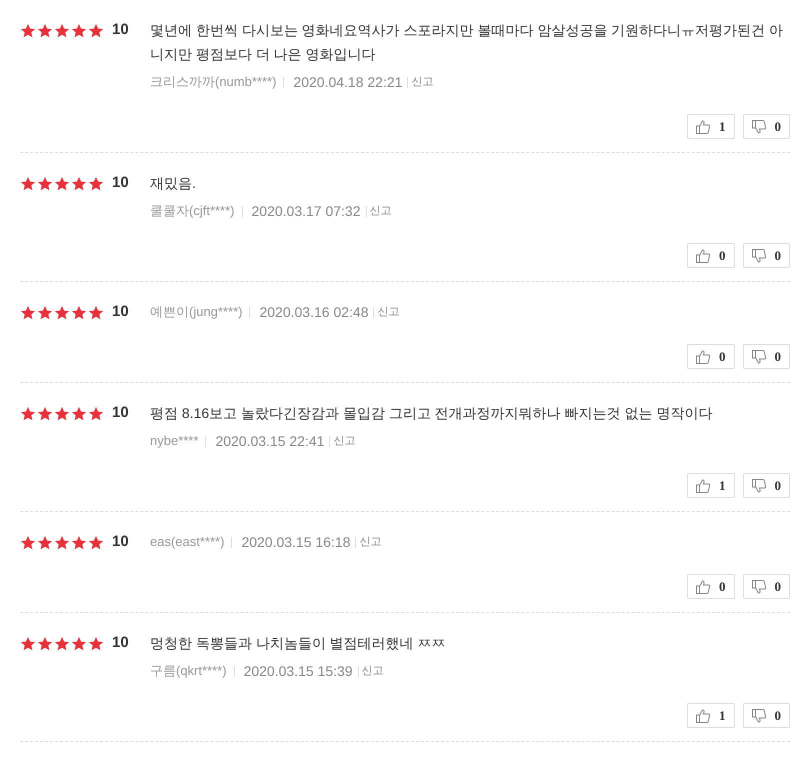 The image size is (800, 758). Describe the element at coordinates (295, 542) in the screenshot. I see `review-date: 2020.03.15 16:18` at that location.